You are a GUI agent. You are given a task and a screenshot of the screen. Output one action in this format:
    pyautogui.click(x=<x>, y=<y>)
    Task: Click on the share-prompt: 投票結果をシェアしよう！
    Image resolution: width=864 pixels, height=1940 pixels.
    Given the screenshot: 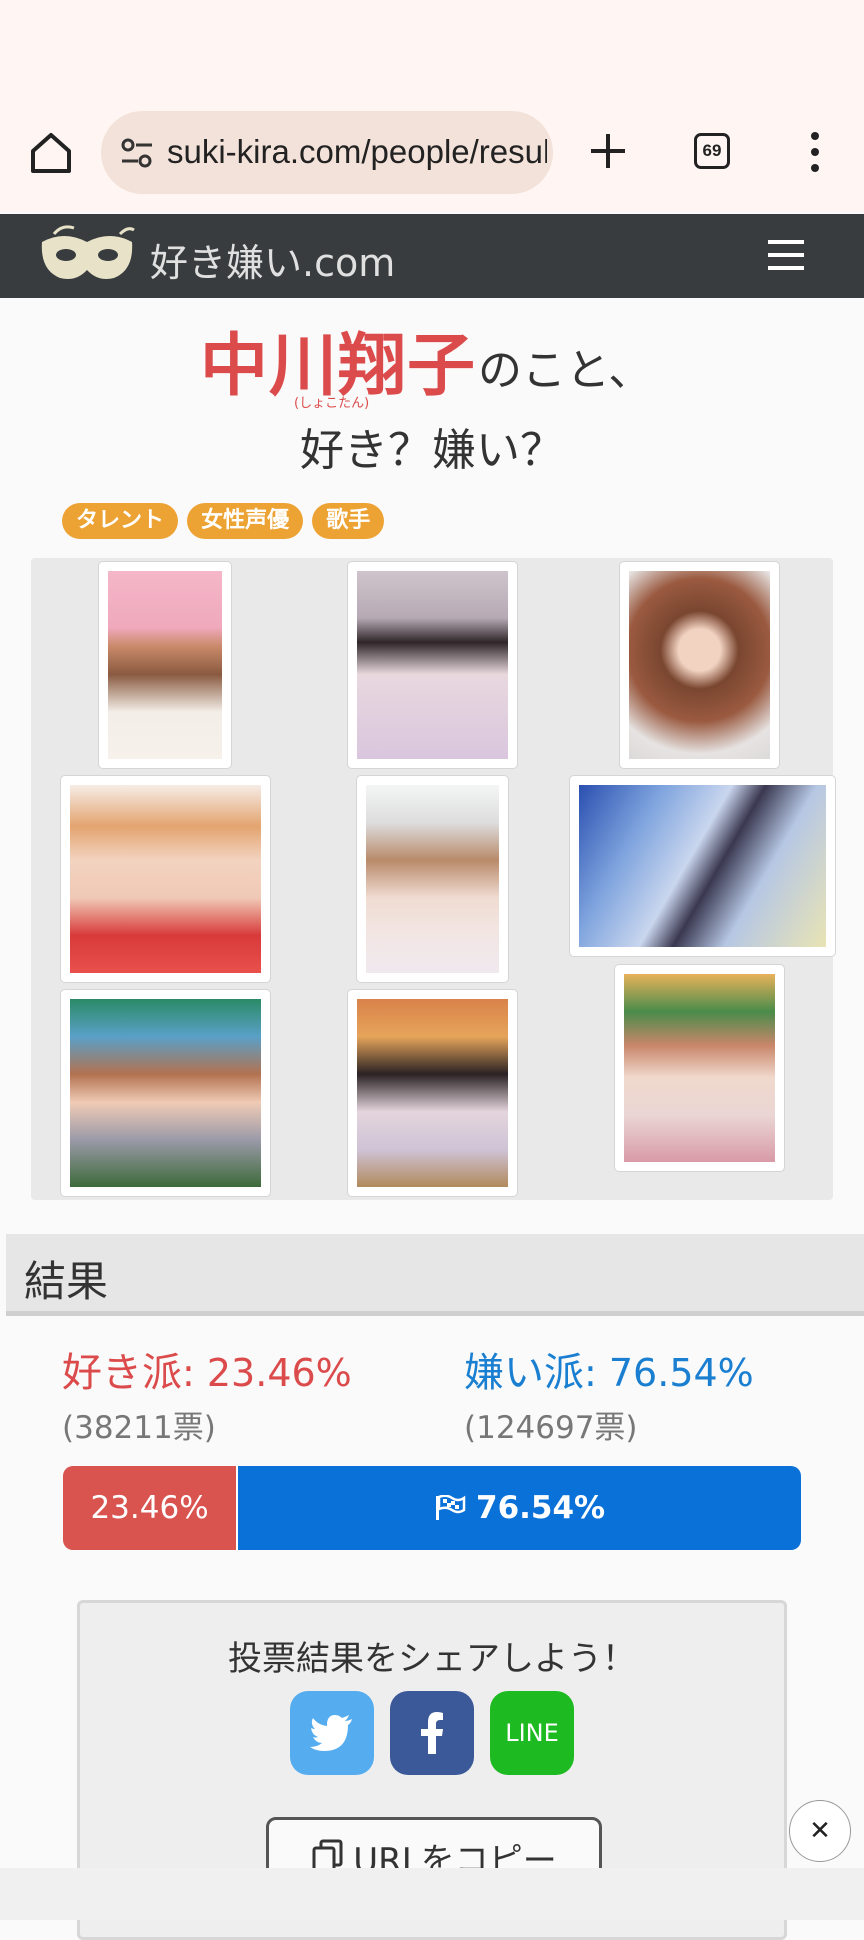 What is the action you would take?
    pyautogui.click(x=432, y=1659)
    